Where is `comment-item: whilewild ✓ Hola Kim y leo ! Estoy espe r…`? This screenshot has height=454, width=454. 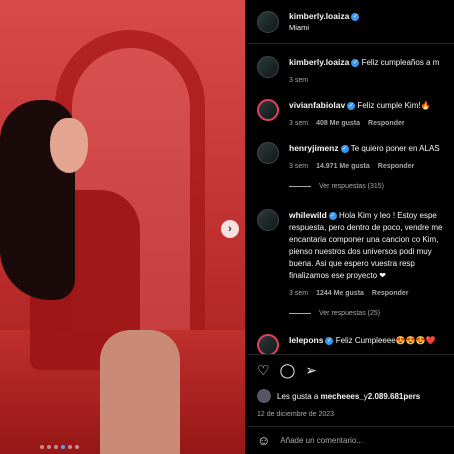 comment-item: whilewild ✓ Hola Kim y leo ! Estoy espe r… is located at coordinates (355, 263).